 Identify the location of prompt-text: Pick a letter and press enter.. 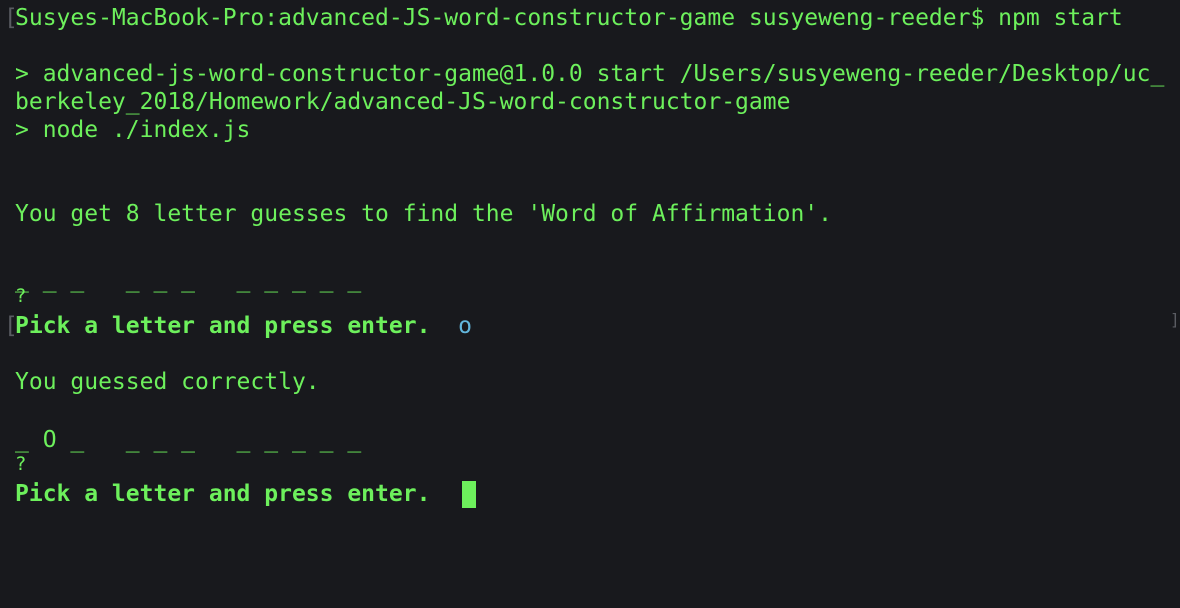
(223, 326).